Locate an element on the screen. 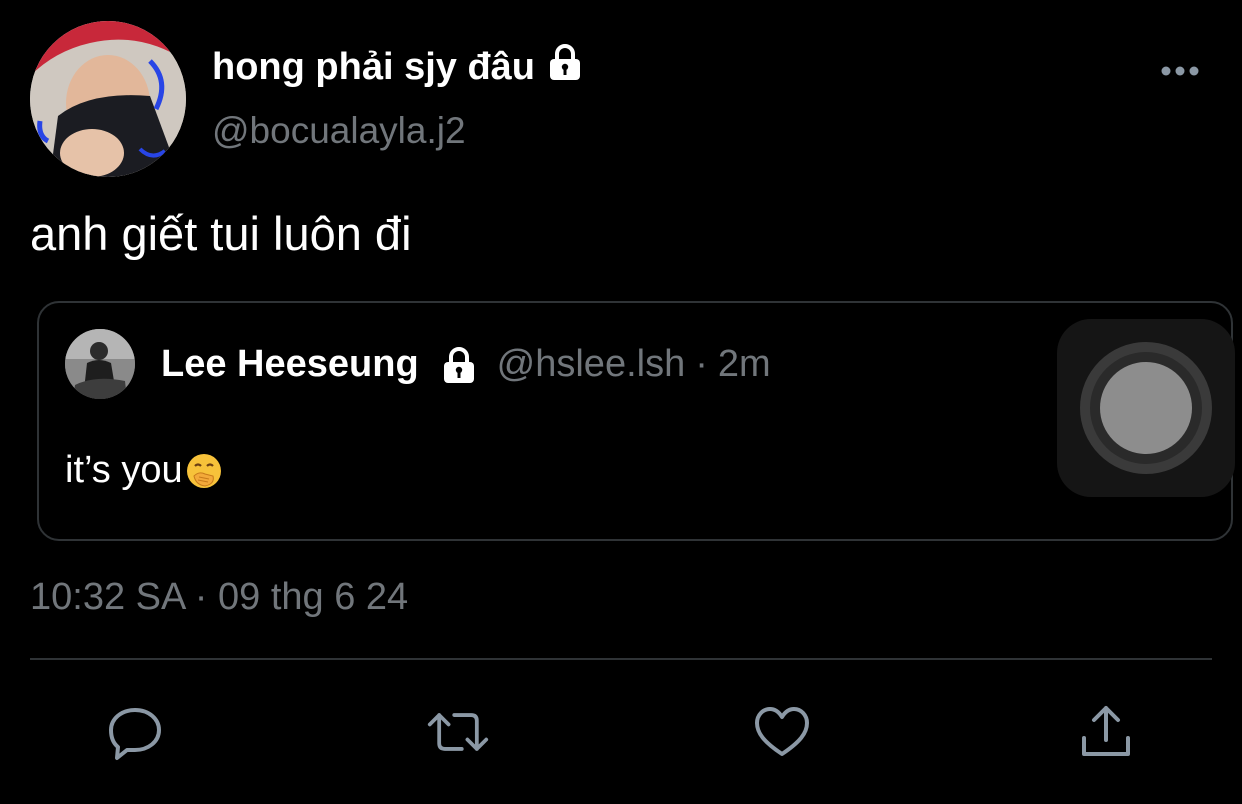 This screenshot has height=804, width=1242. assistive-touch-core is located at coordinates (1146, 408).